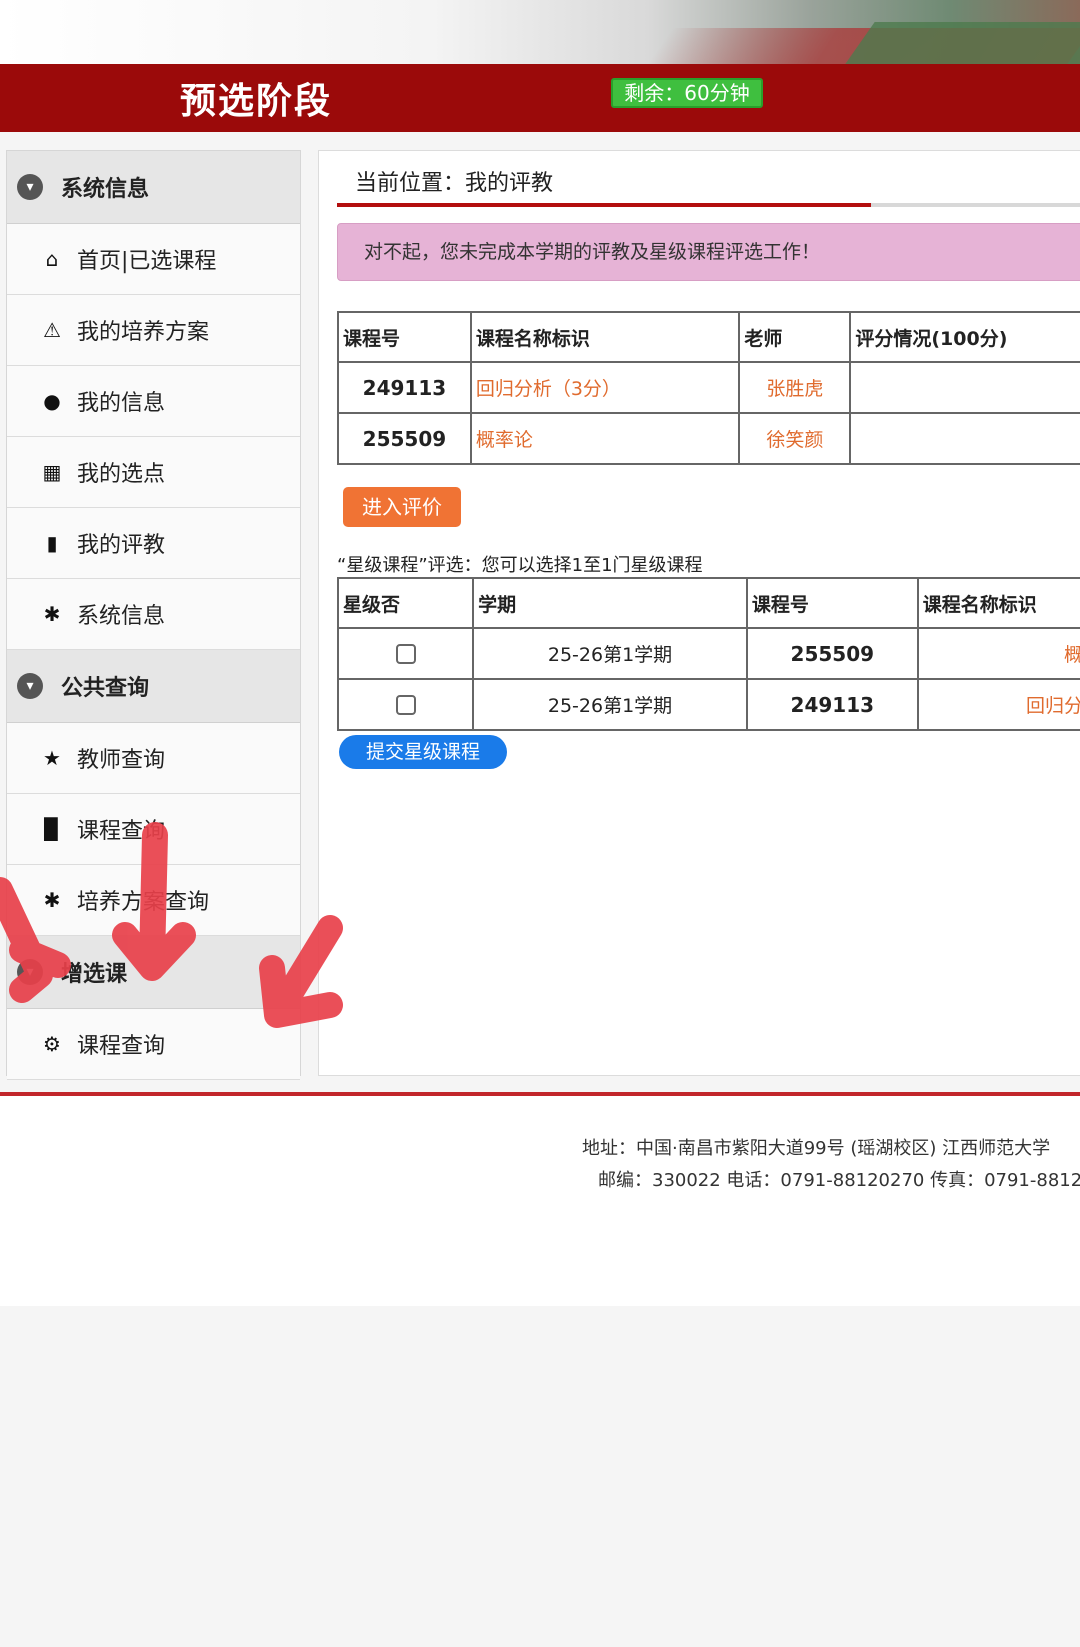 Image resolution: width=1080 pixels, height=1647 pixels. I want to click on title-bar: 预选阶段 剩余：60分钟, so click(540, 98).